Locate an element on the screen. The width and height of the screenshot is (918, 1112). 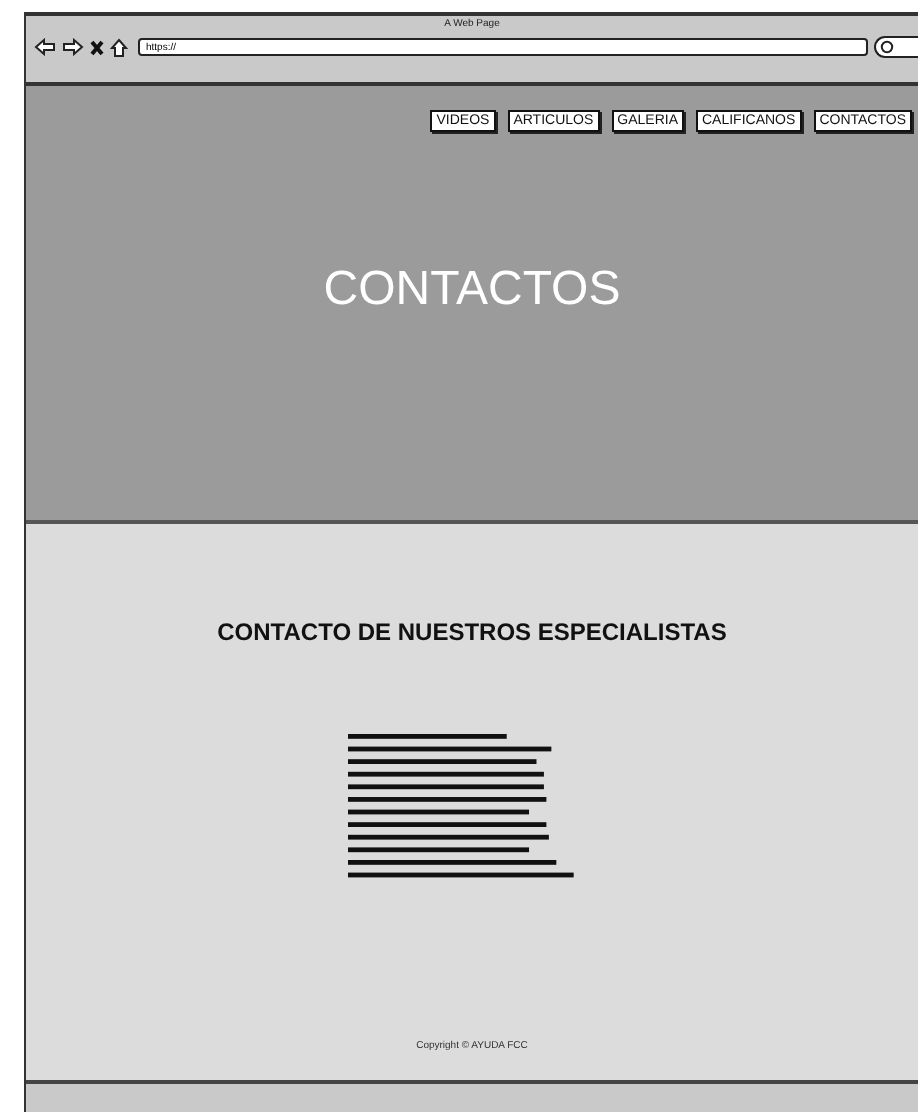
search-icon is located at coordinates (887, 47).